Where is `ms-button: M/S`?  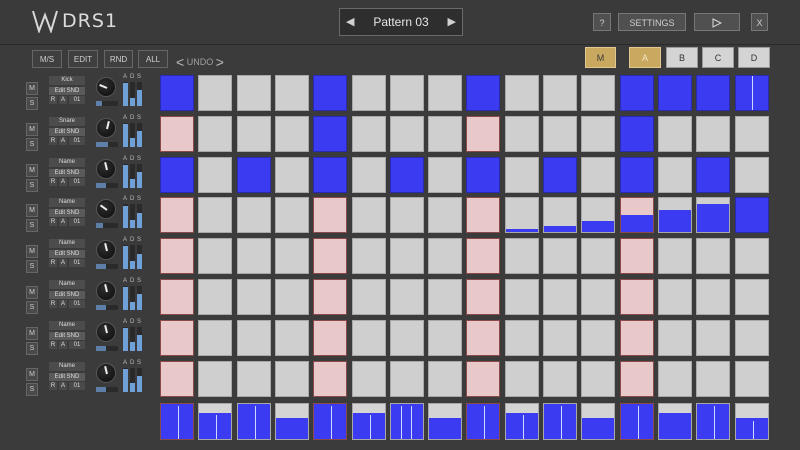 ms-button: M/S is located at coordinates (47, 59).